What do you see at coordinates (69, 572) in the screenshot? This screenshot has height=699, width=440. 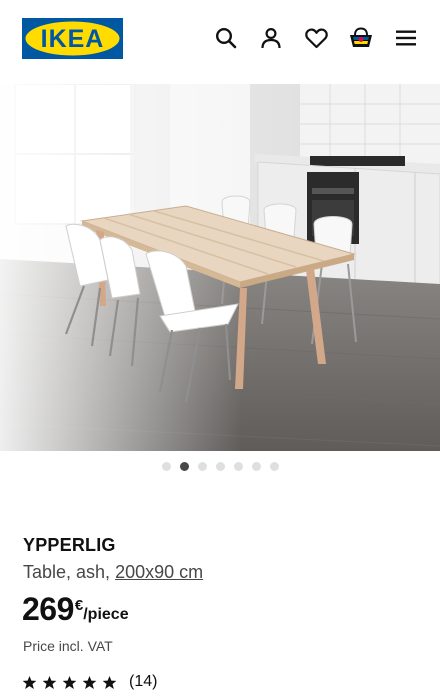 I see `product-type: Table, ash,` at bounding box center [69, 572].